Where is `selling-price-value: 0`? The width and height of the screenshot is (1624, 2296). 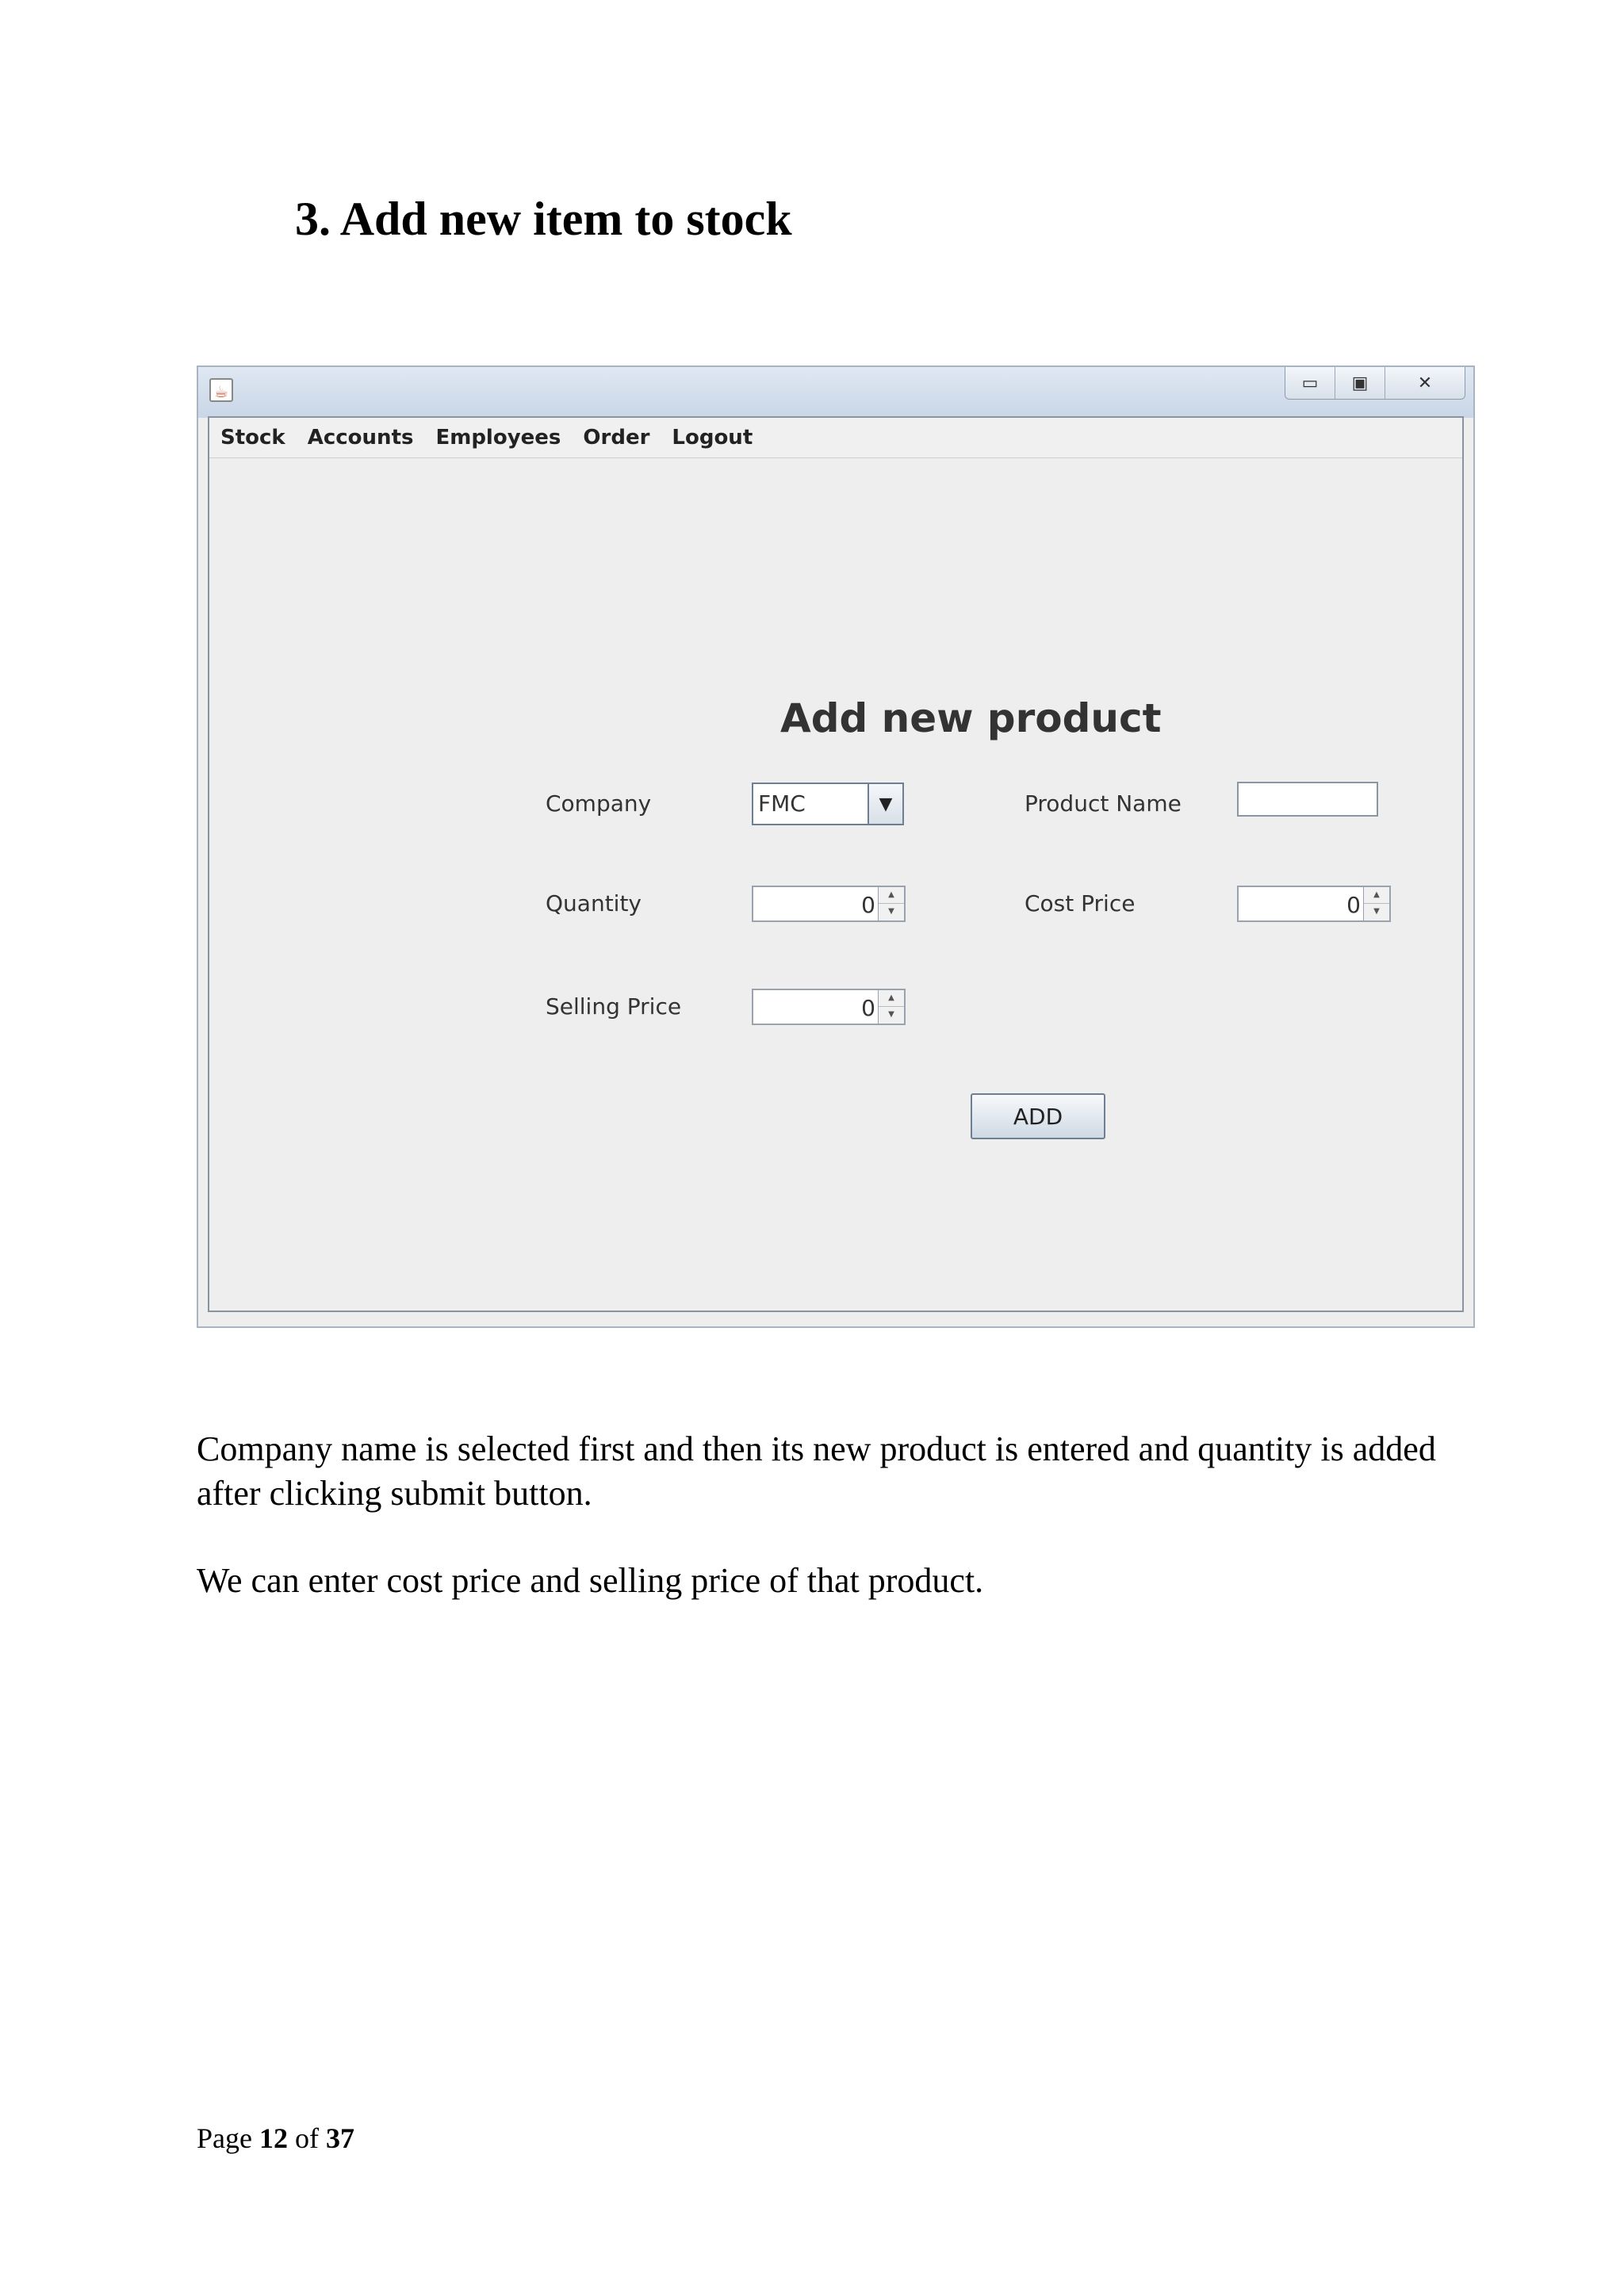 selling-price-value: 0 is located at coordinates (868, 1008).